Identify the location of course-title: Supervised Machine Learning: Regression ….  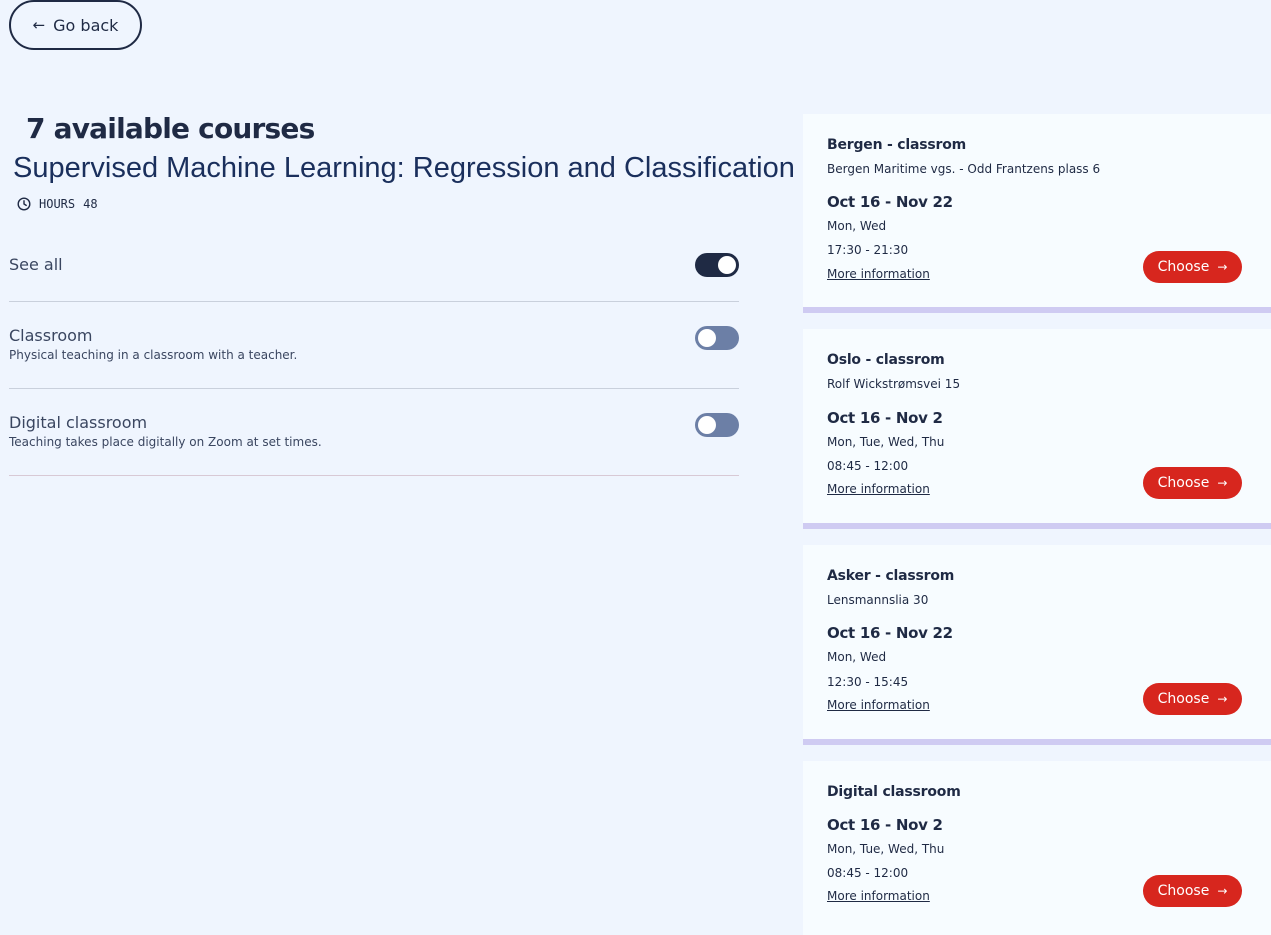
(404, 168).